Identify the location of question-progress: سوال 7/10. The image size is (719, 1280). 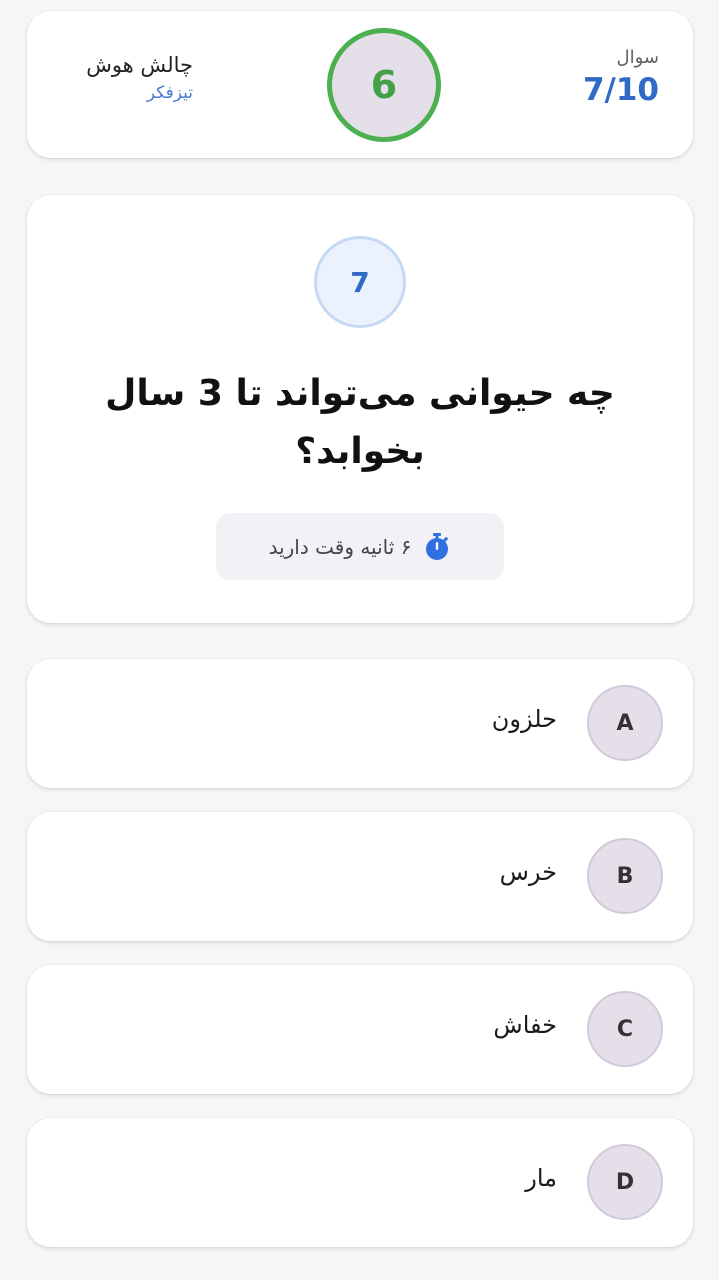
(621, 77).